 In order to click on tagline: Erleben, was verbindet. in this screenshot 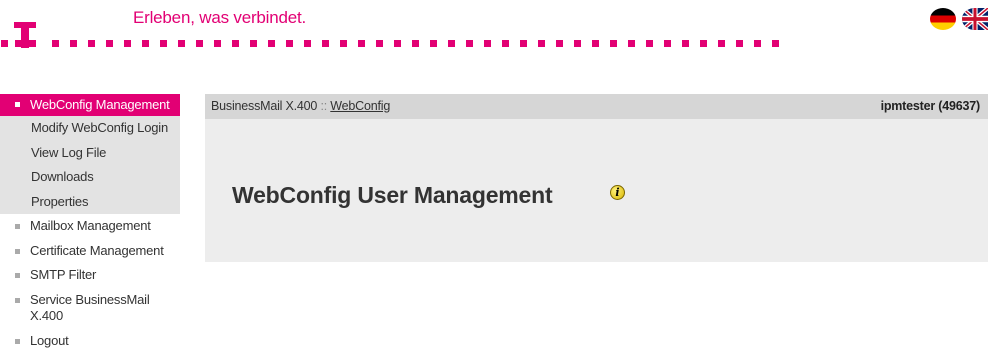, I will do `click(220, 17)`.